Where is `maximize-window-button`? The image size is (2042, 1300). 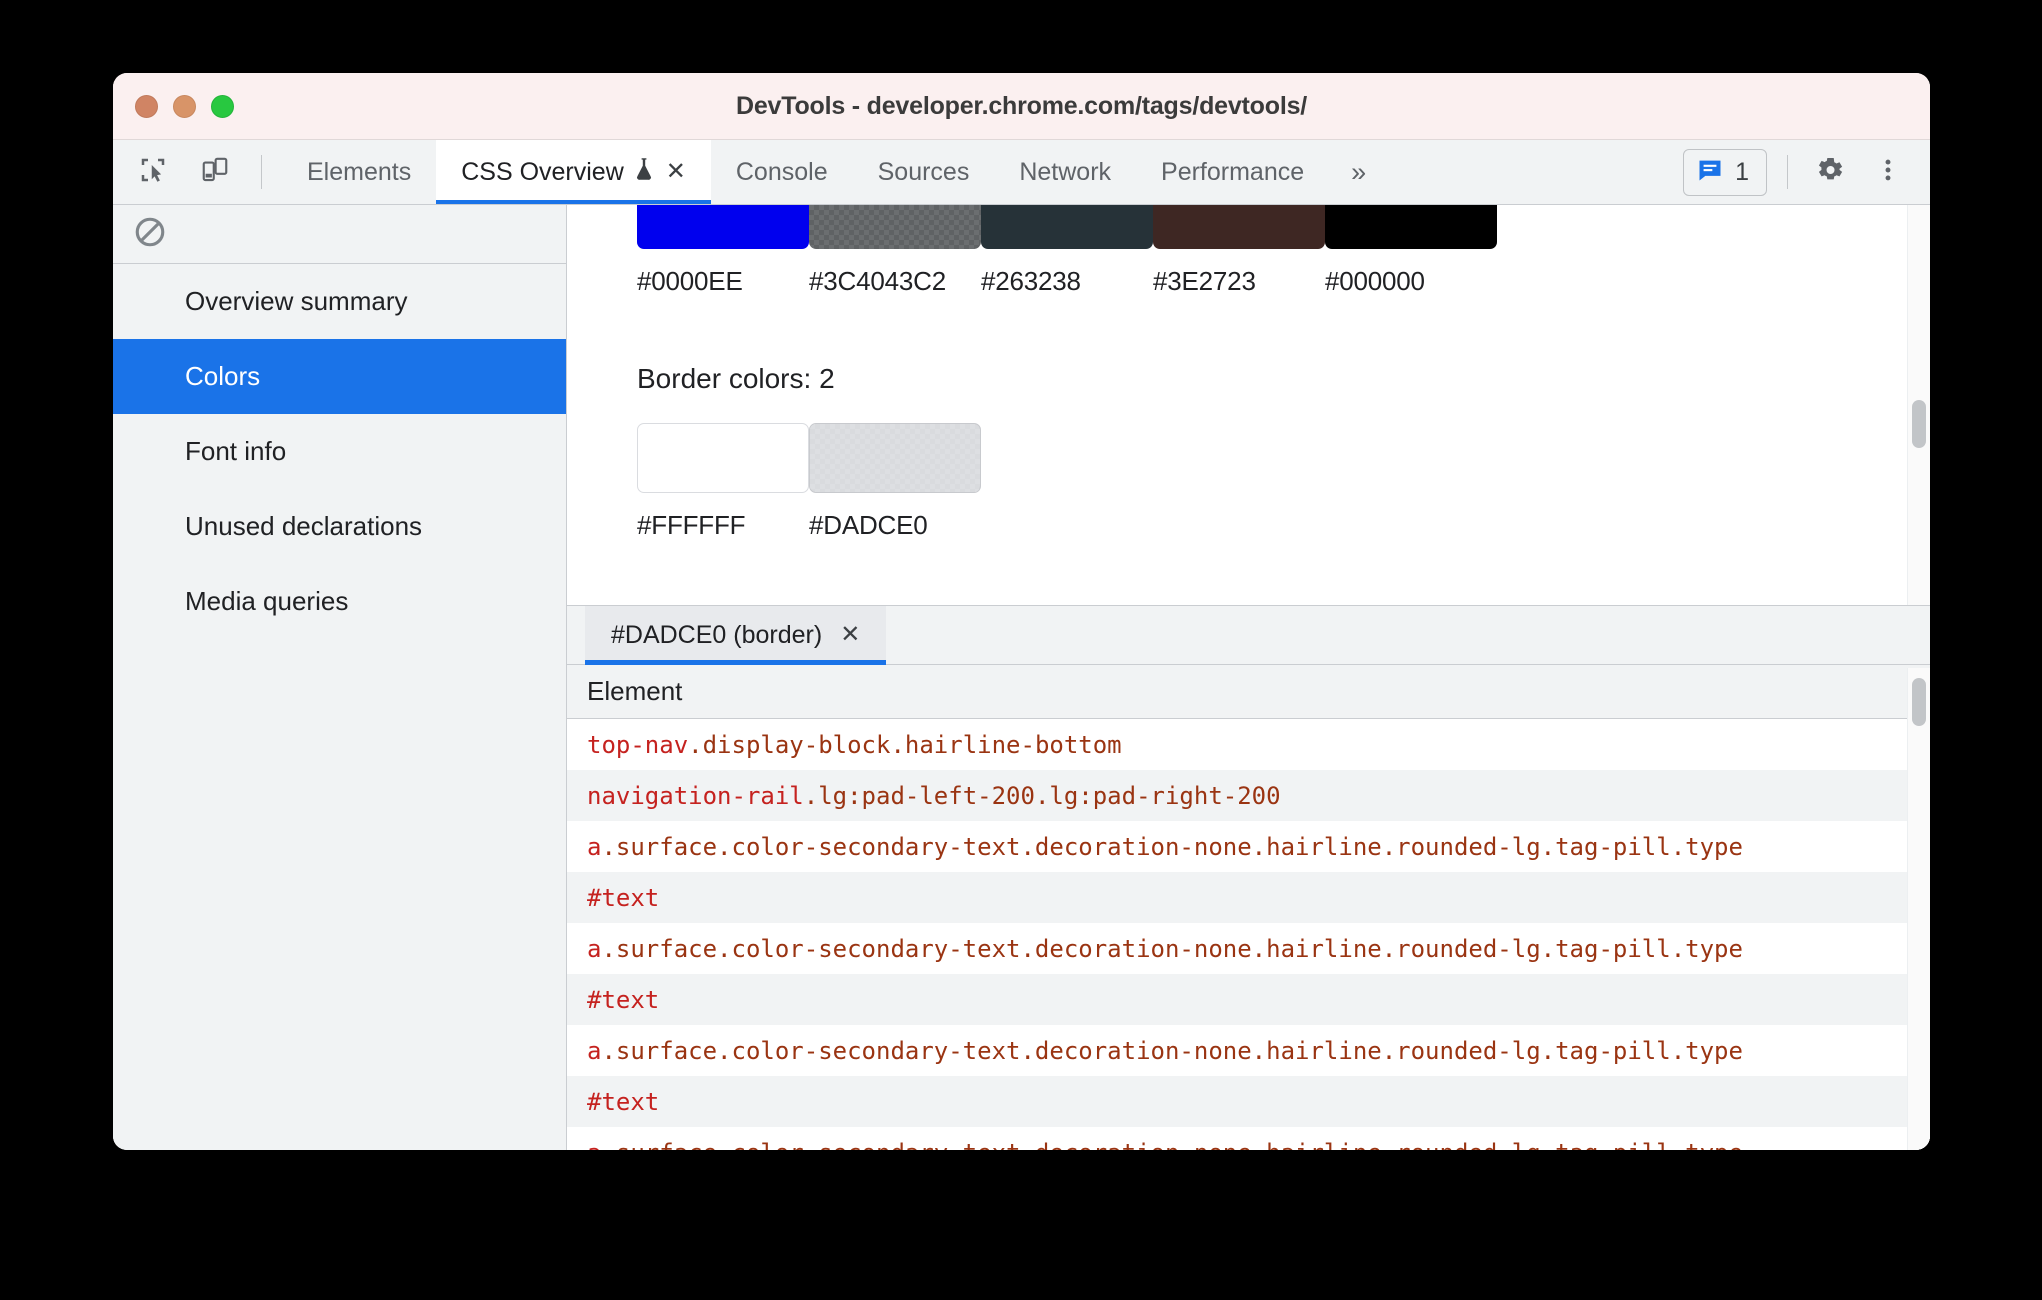
maximize-window-button is located at coordinates (222, 106).